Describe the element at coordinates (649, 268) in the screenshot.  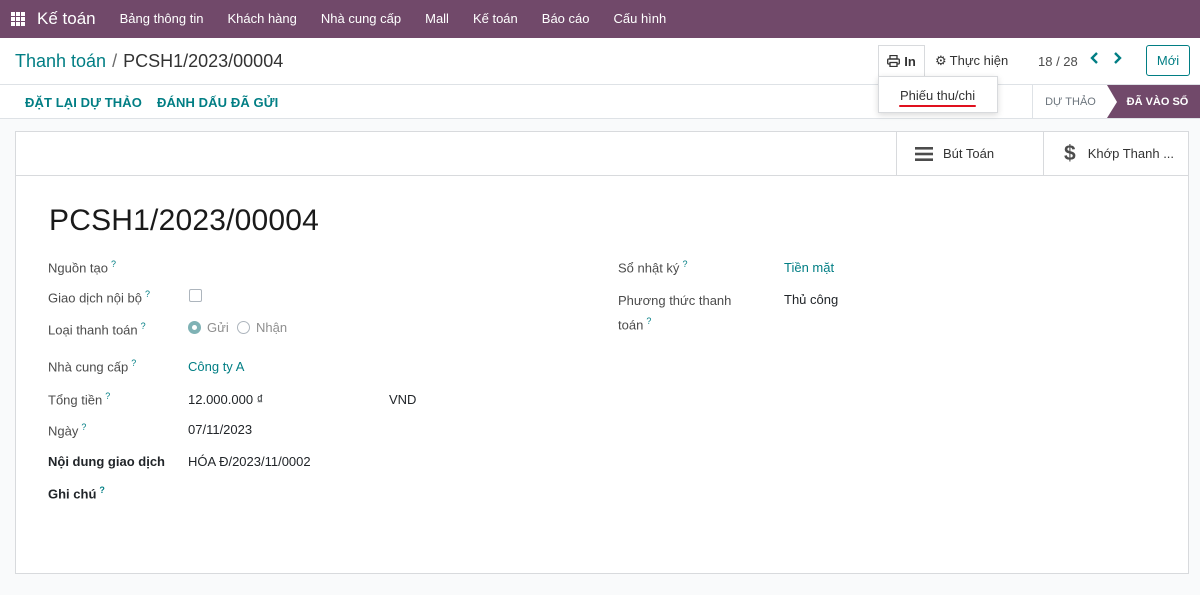
I see `journal-label-text: Sổ nhật ký` at that location.